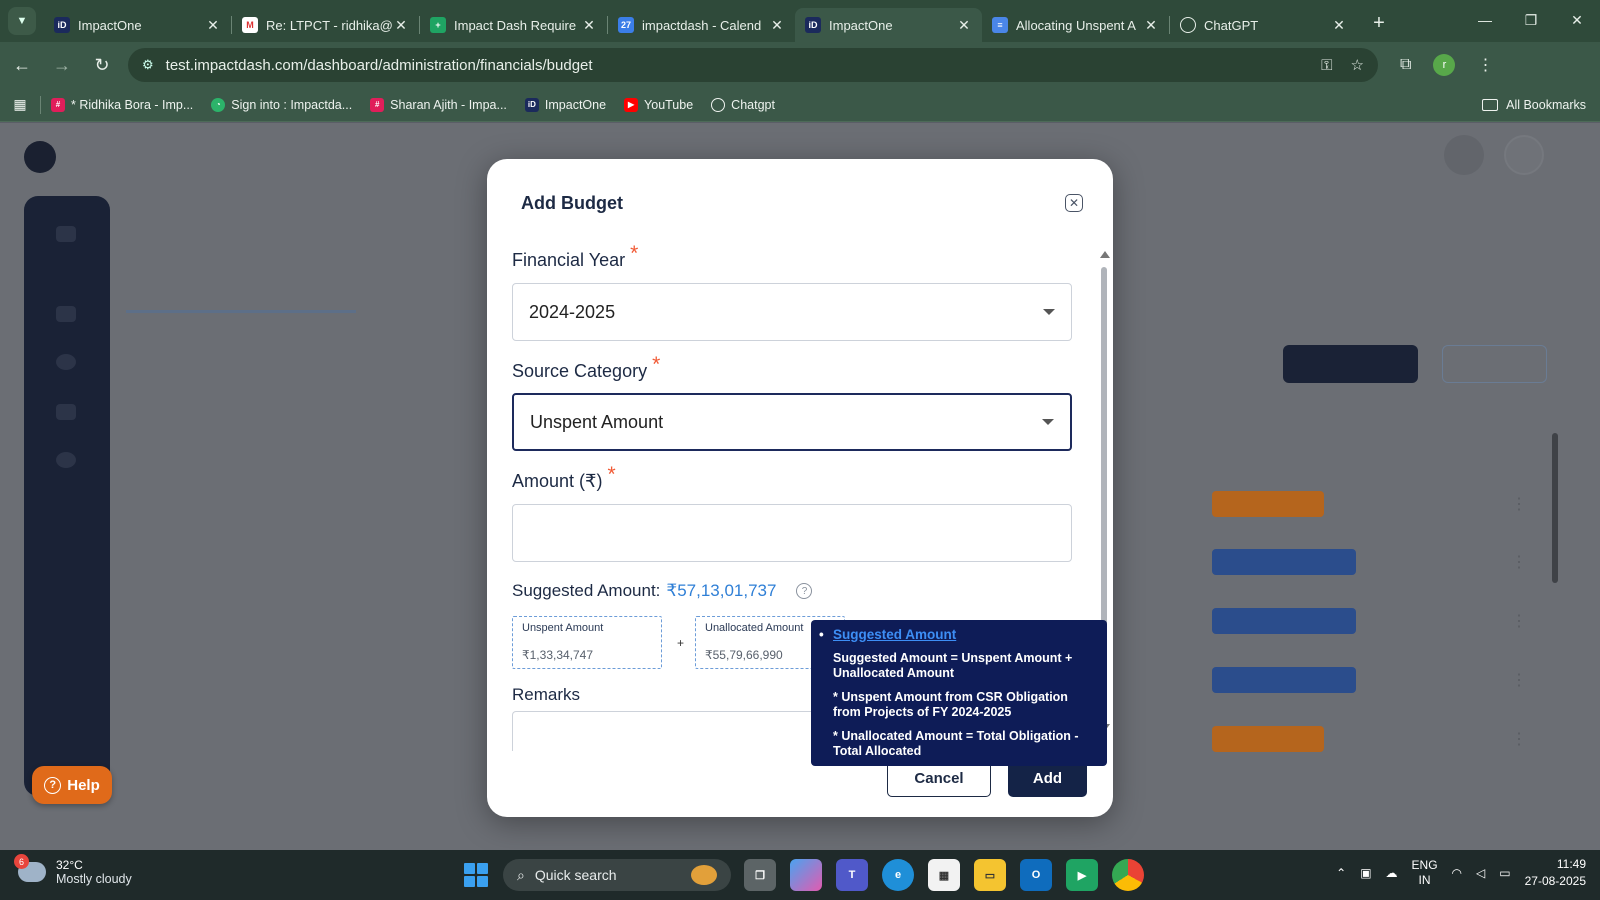 The width and height of the screenshot is (1600, 900). Describe the element at coordinates (1357, 65) in the screenshot. I see `bookmark-star-icon: ☆` at that location.